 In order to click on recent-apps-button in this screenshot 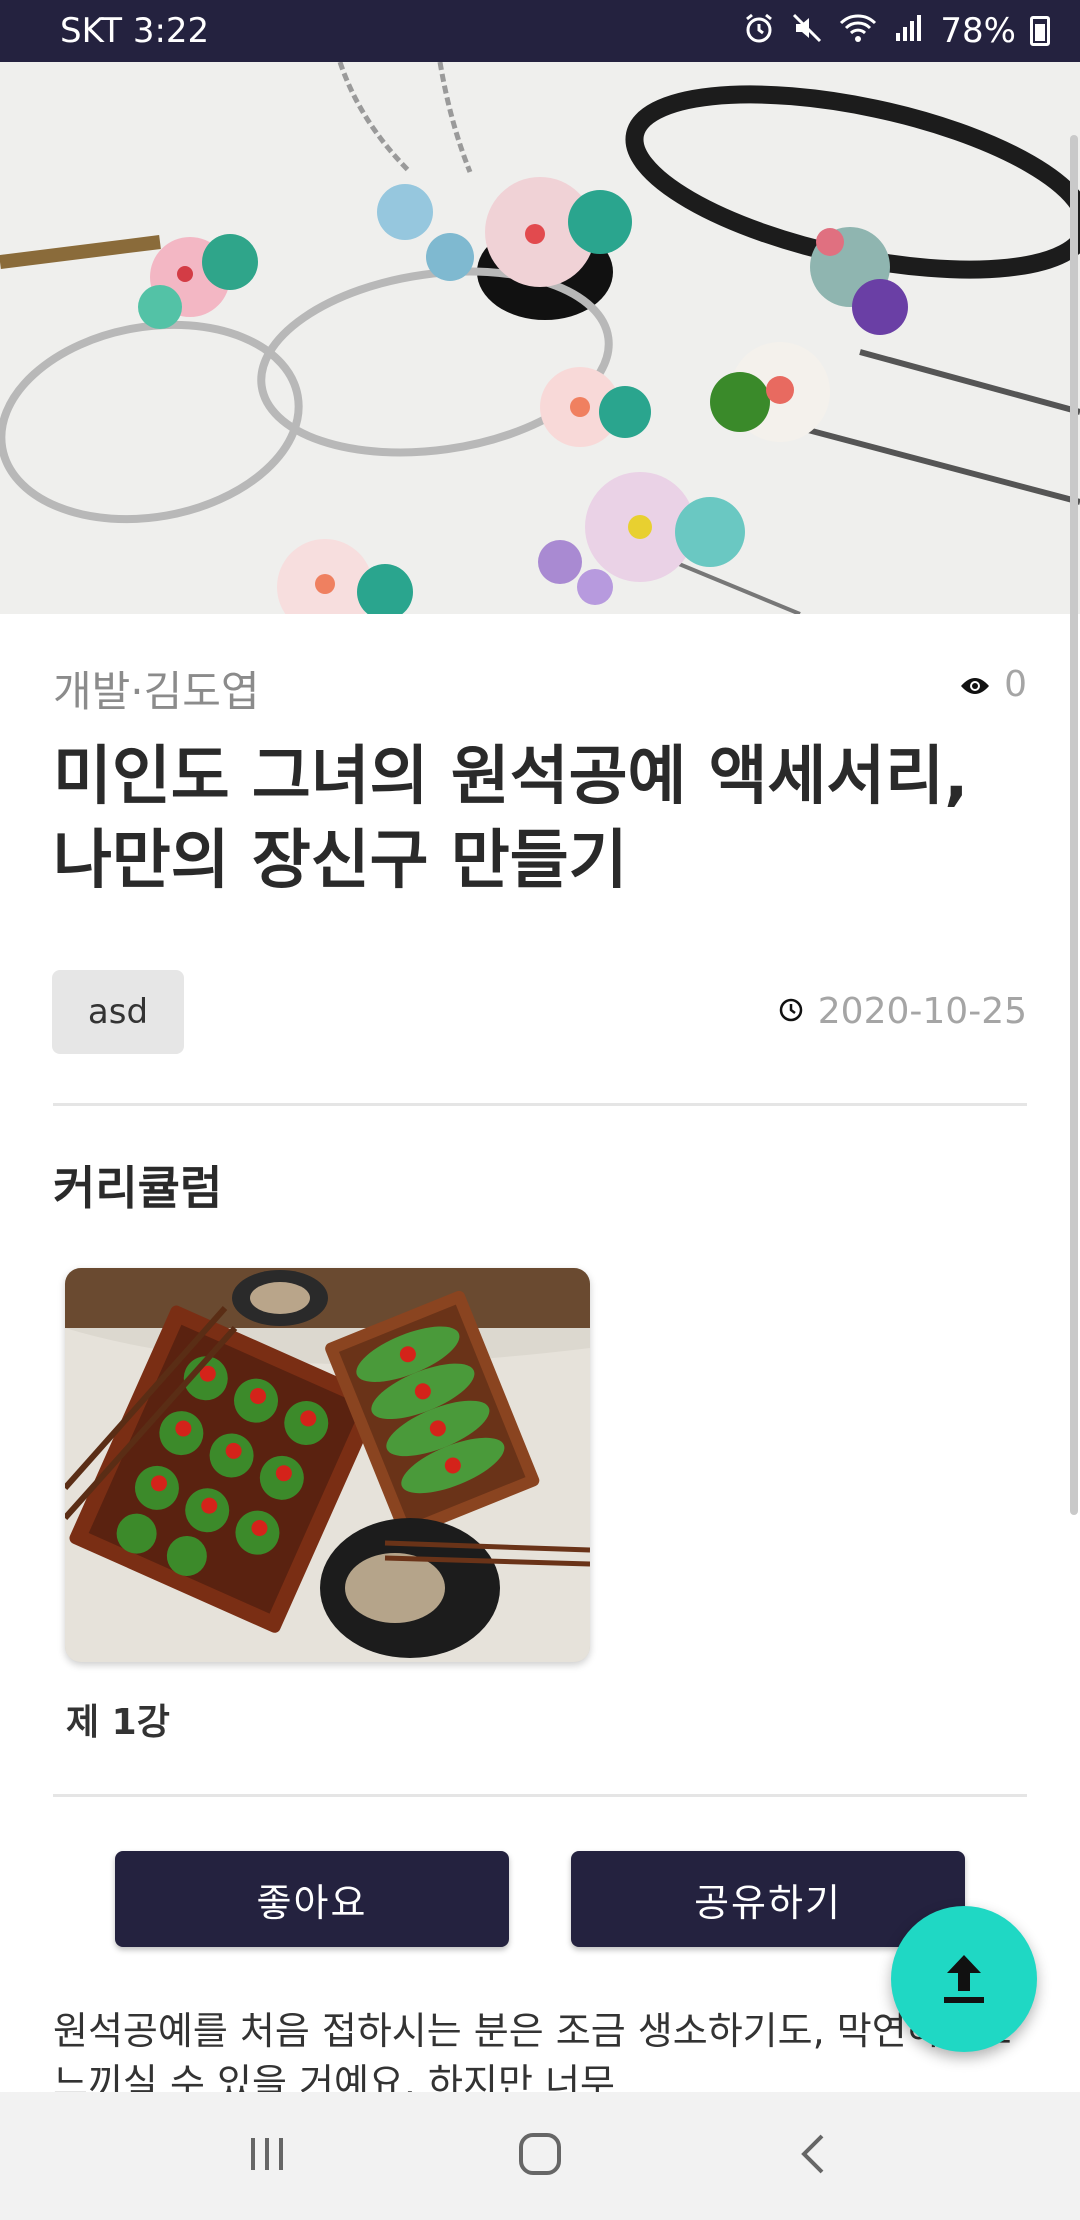, I will do `click(267, 2156)`.